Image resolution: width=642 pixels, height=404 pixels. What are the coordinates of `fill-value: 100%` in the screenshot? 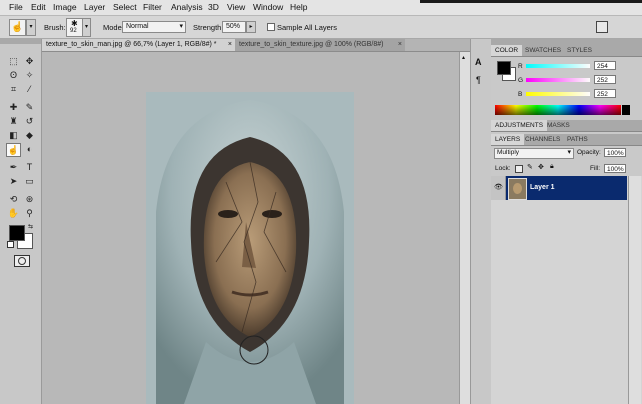 It's located at (615, 168).